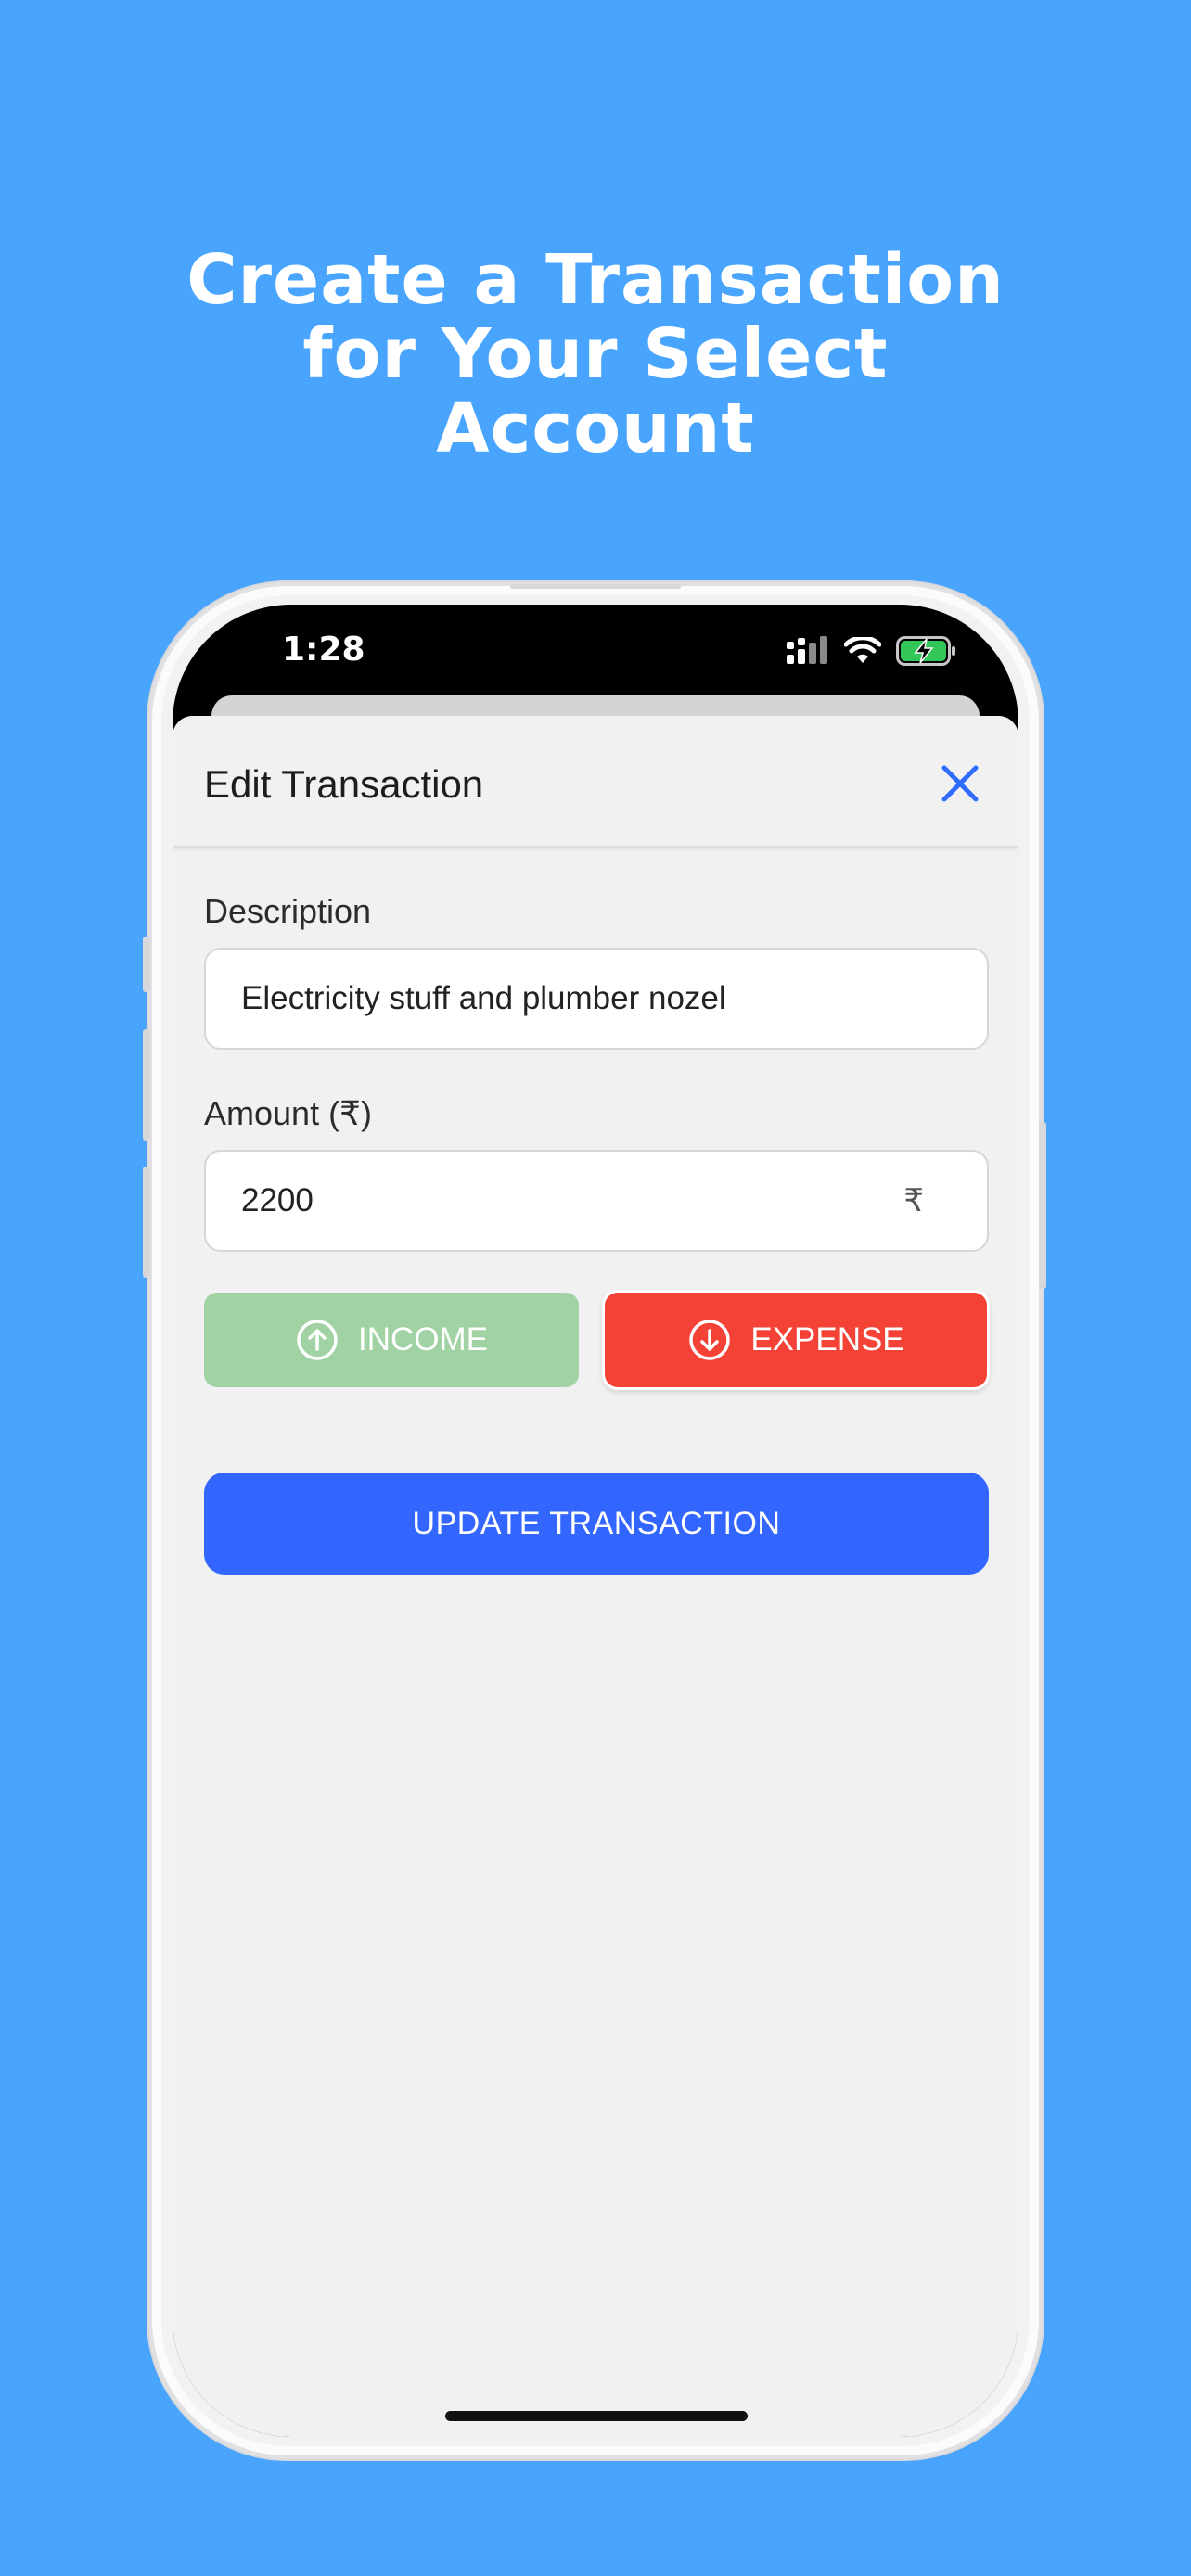 This screenshot has width=1191, height=2576. Describe the element at coordinates (277, 1200) in the screenshot. I see `amount-value: 2200` at that location.